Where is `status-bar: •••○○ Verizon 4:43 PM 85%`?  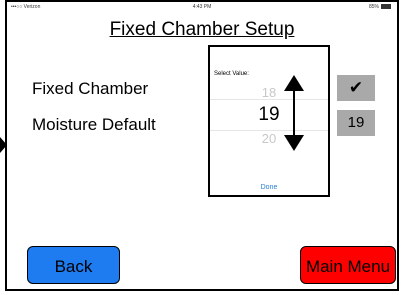
status-bar: •••○○ Verizon 4:43 PM 85% is located at coordinates (202, 7).